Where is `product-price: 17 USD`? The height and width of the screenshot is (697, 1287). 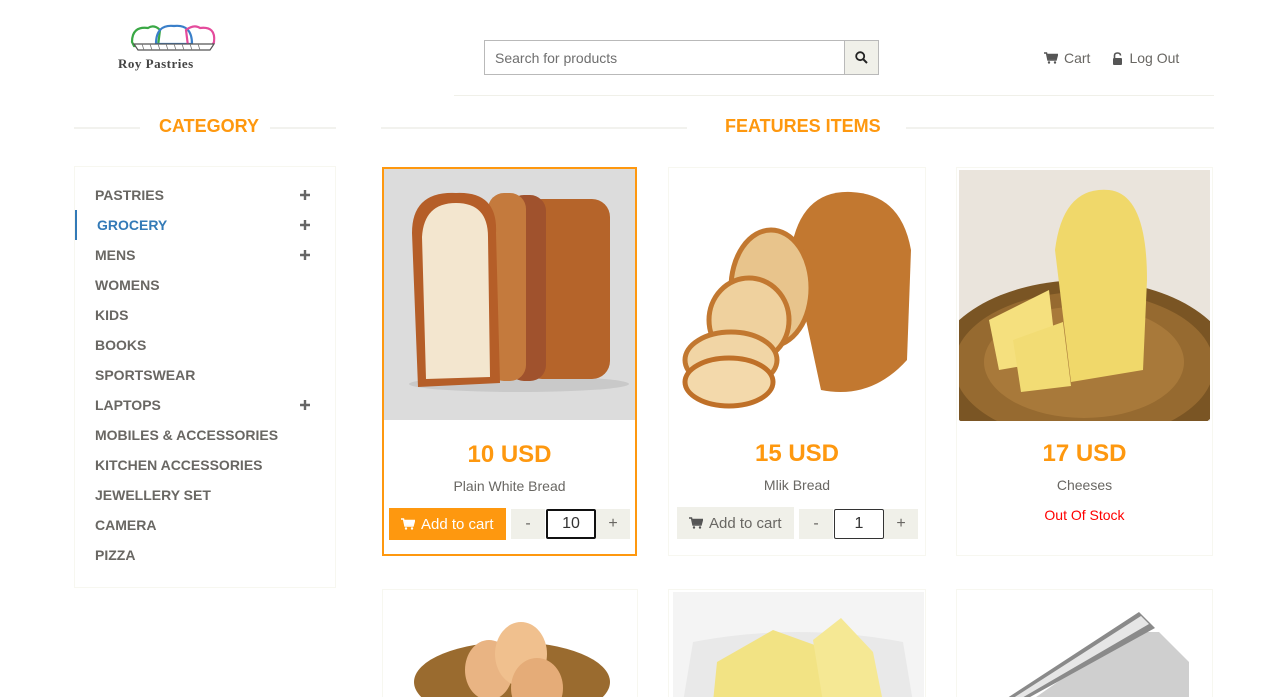
product-price: 17 USD is located at coordinates (1084, 453).